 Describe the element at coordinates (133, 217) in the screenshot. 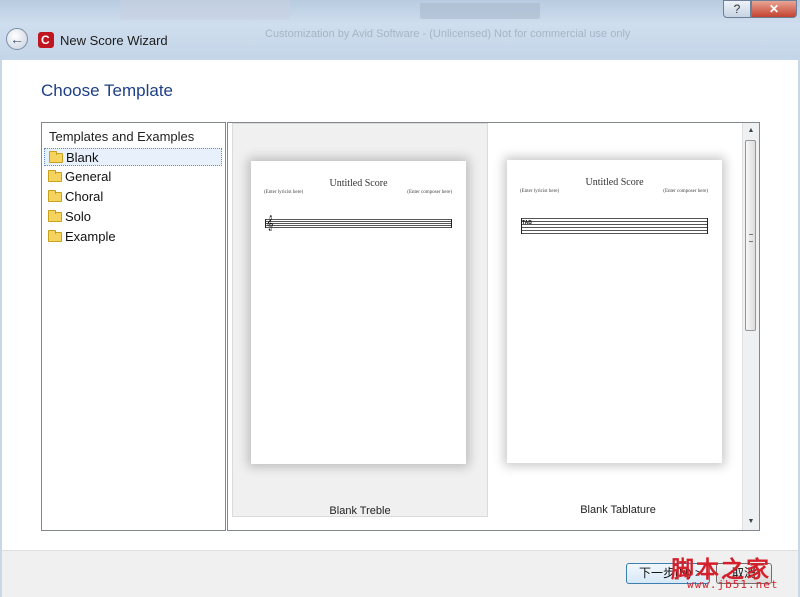

I see `tree-item-solo: Solo` at that location.